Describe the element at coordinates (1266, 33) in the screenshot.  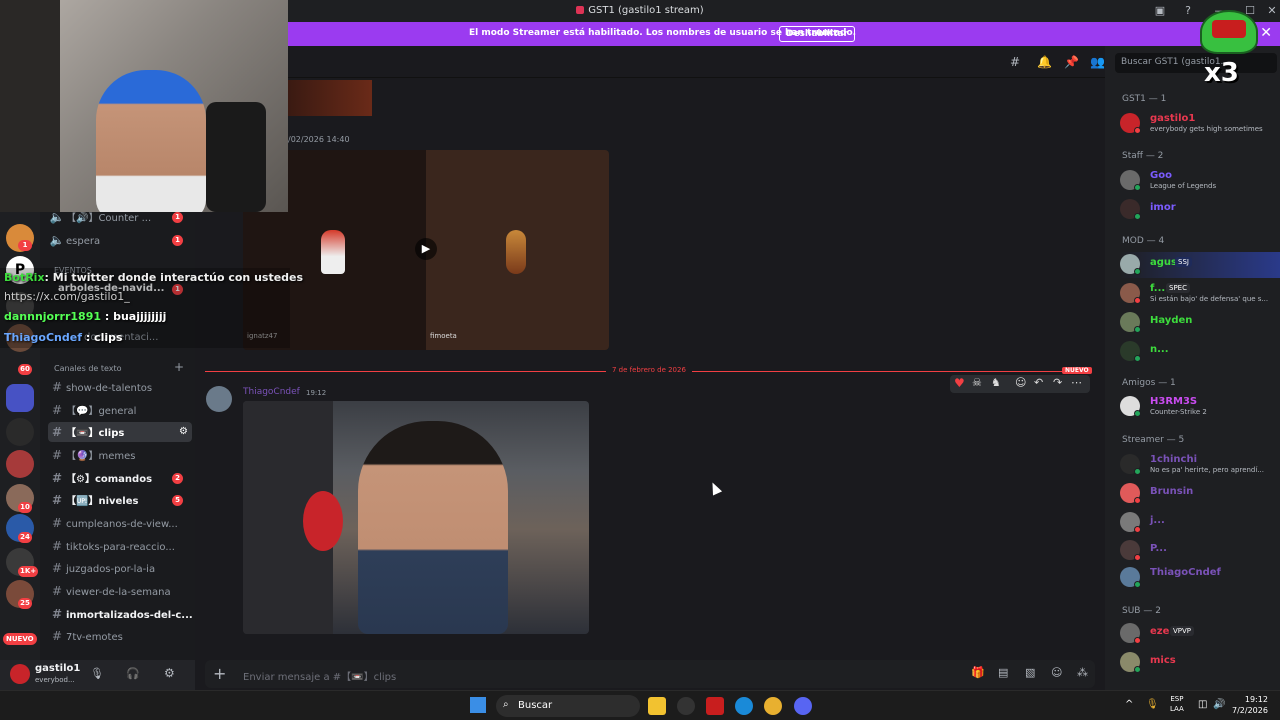
I see `banner-close-icon: ✕` at that location.